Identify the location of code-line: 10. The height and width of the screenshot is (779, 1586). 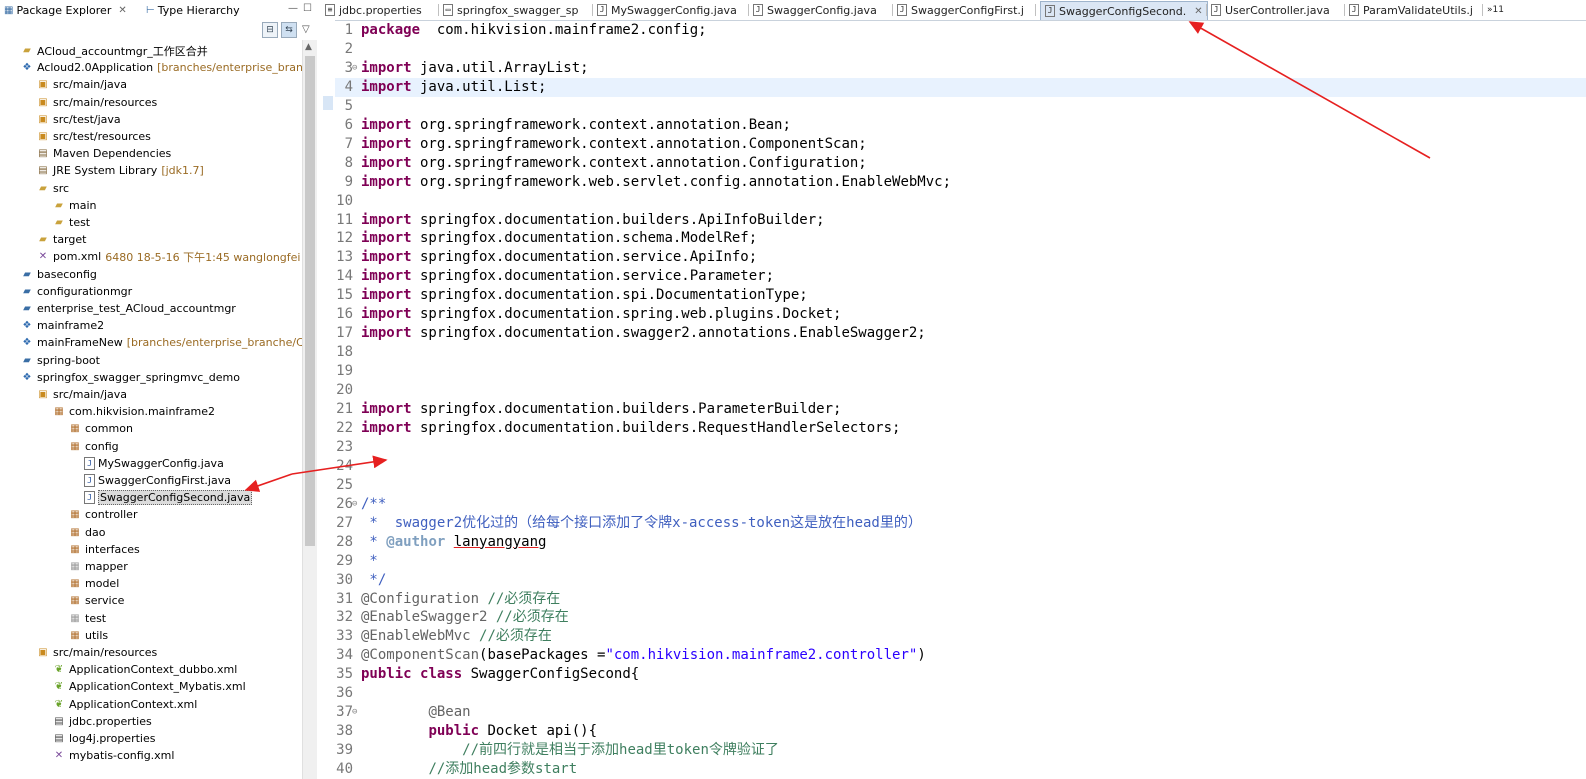
(952, 201).